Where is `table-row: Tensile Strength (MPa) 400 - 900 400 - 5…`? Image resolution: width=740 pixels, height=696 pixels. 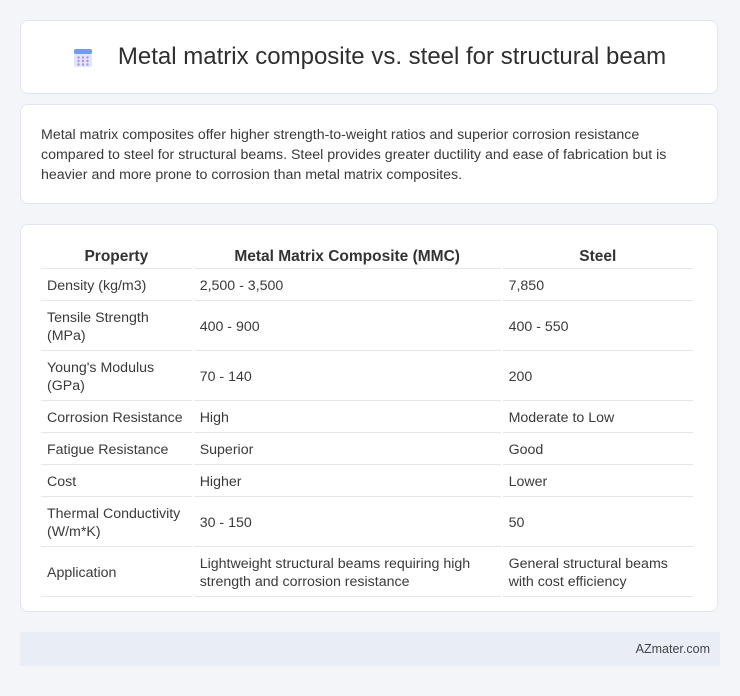 table-row: Tensile Strength (MPa) 400 - 900 400 - 5… is located at coordinates (367, 327).